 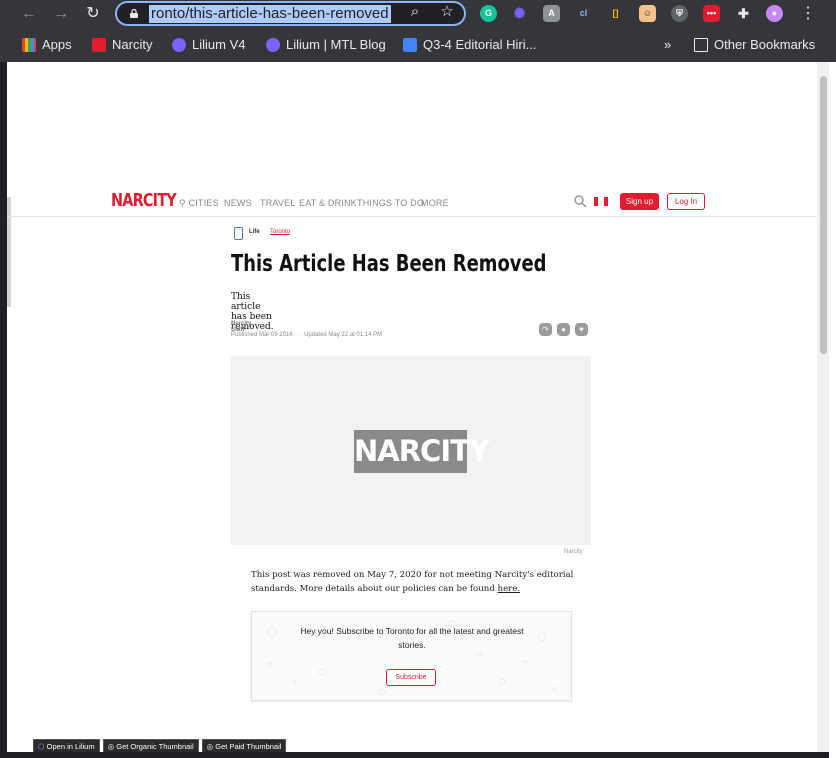 I want to click on extension-cl-icon: cl, so click(x=583, y=13).